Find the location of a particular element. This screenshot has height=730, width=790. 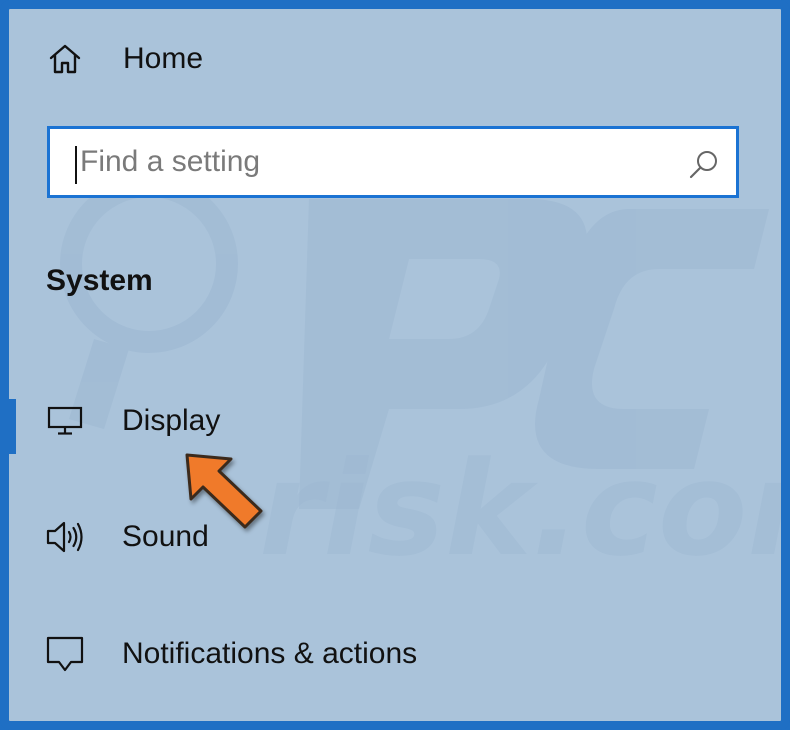

home-label: Home is located at coordinates (163, 58).